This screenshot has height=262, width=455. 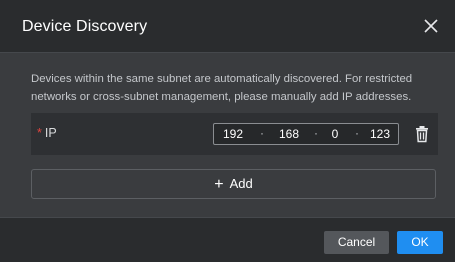 I want to click on add-ip-button: + Add, so click(x=233, y=184).